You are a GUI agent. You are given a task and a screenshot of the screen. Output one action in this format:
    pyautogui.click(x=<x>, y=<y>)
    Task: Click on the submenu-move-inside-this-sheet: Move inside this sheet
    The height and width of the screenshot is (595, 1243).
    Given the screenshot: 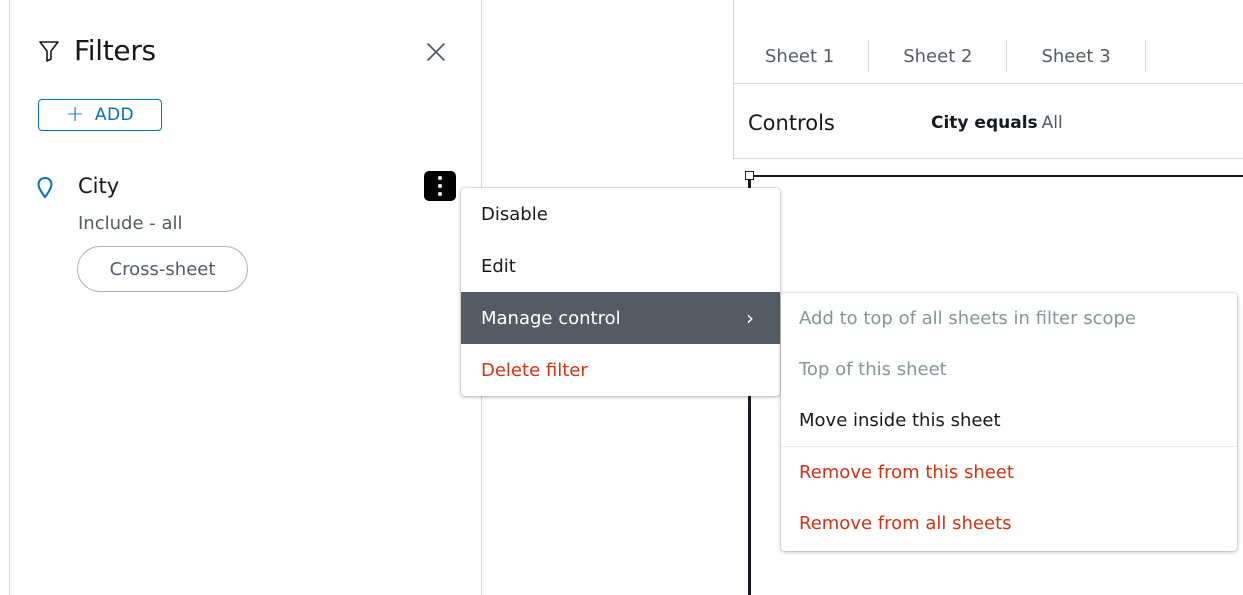 What is the action you would take?
    pyautogui.click(x=1009, y=420)
    